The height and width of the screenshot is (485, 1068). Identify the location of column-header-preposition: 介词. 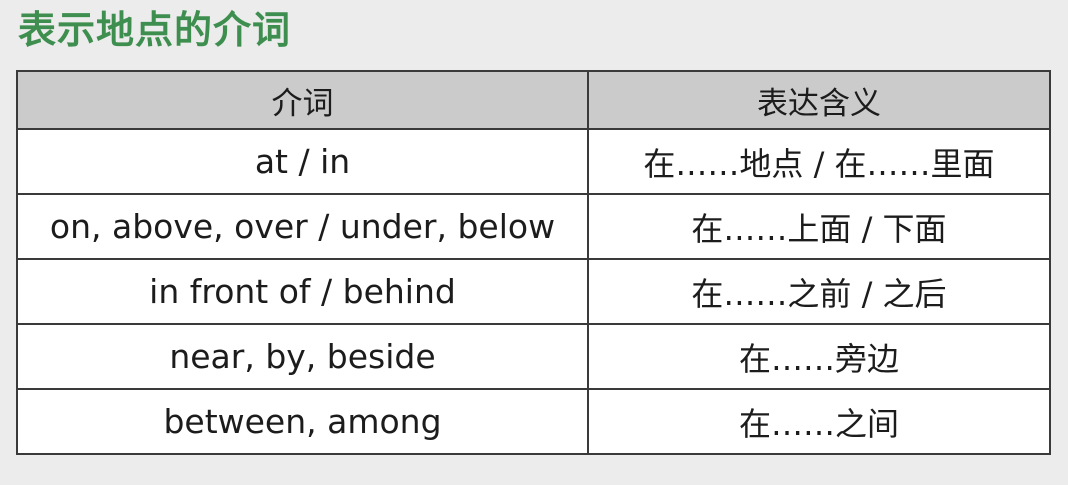
(302, 100).